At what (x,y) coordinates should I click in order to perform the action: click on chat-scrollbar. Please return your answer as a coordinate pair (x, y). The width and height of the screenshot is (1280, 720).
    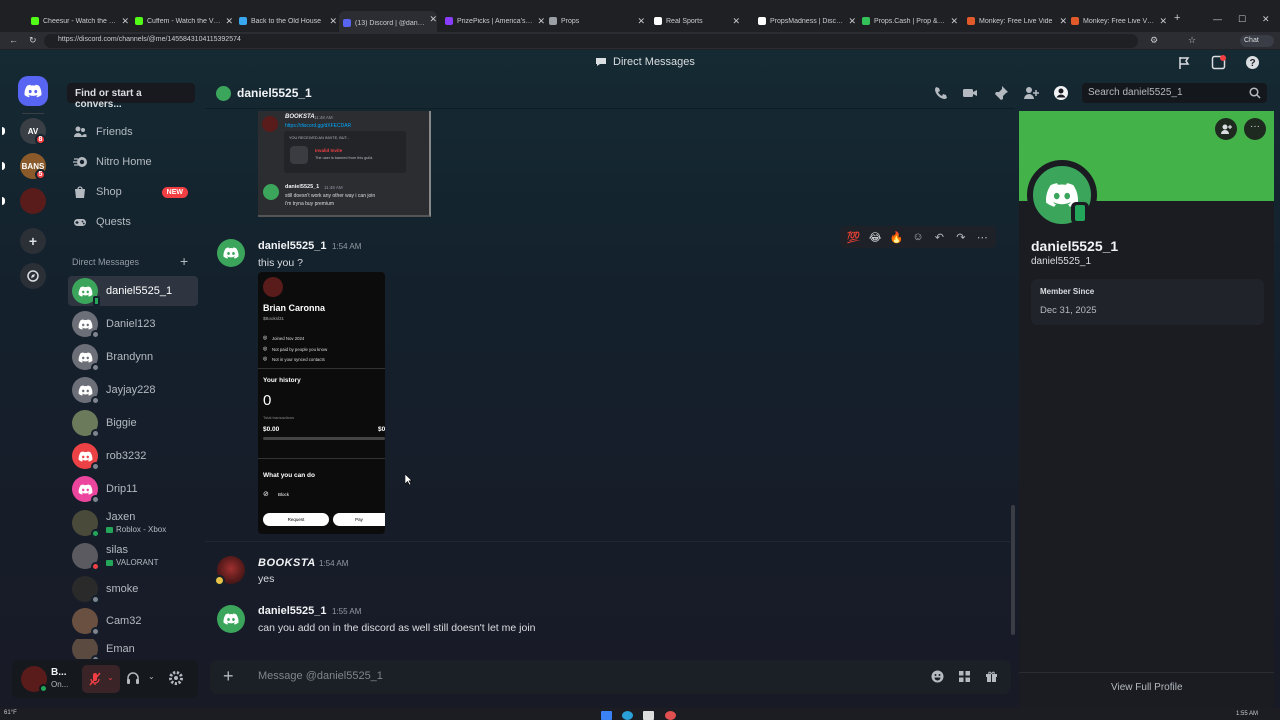
    Looking at the image, I should click on (1013, 570).